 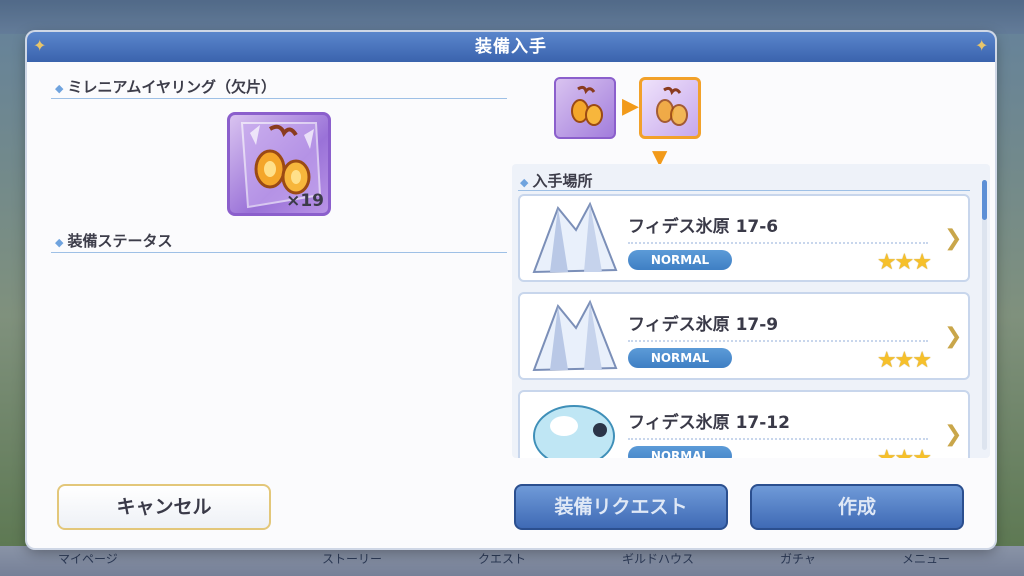 What do you see at coordinates (857, 507) in the screenshot?
I see `craft-button: 作成` at bounding box center [857, 507].